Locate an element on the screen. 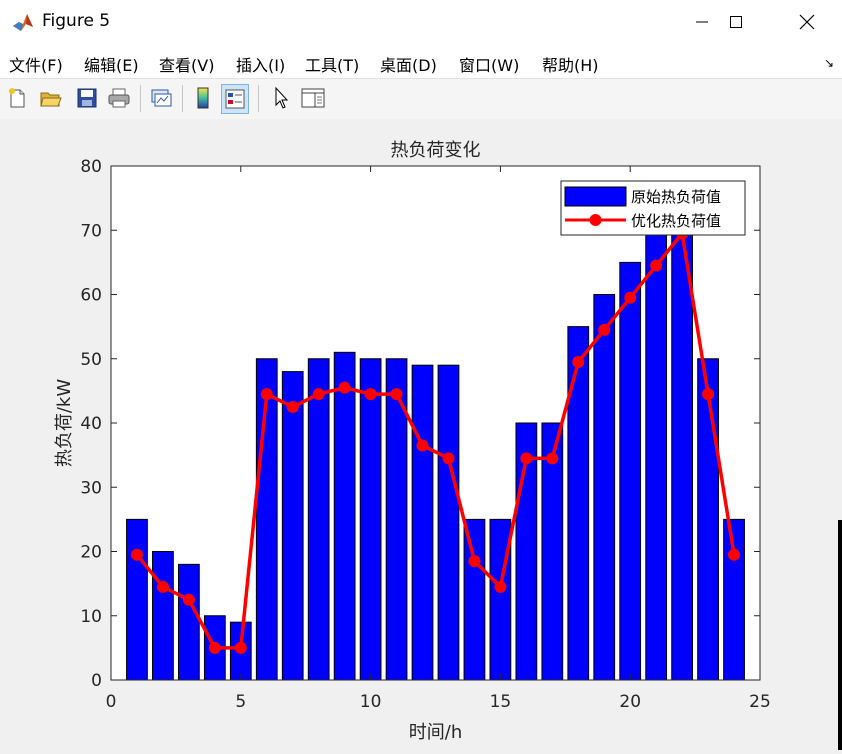 This screenshot has height=754, width=842. property-inspector-icon is located at coordinates (313, 98).